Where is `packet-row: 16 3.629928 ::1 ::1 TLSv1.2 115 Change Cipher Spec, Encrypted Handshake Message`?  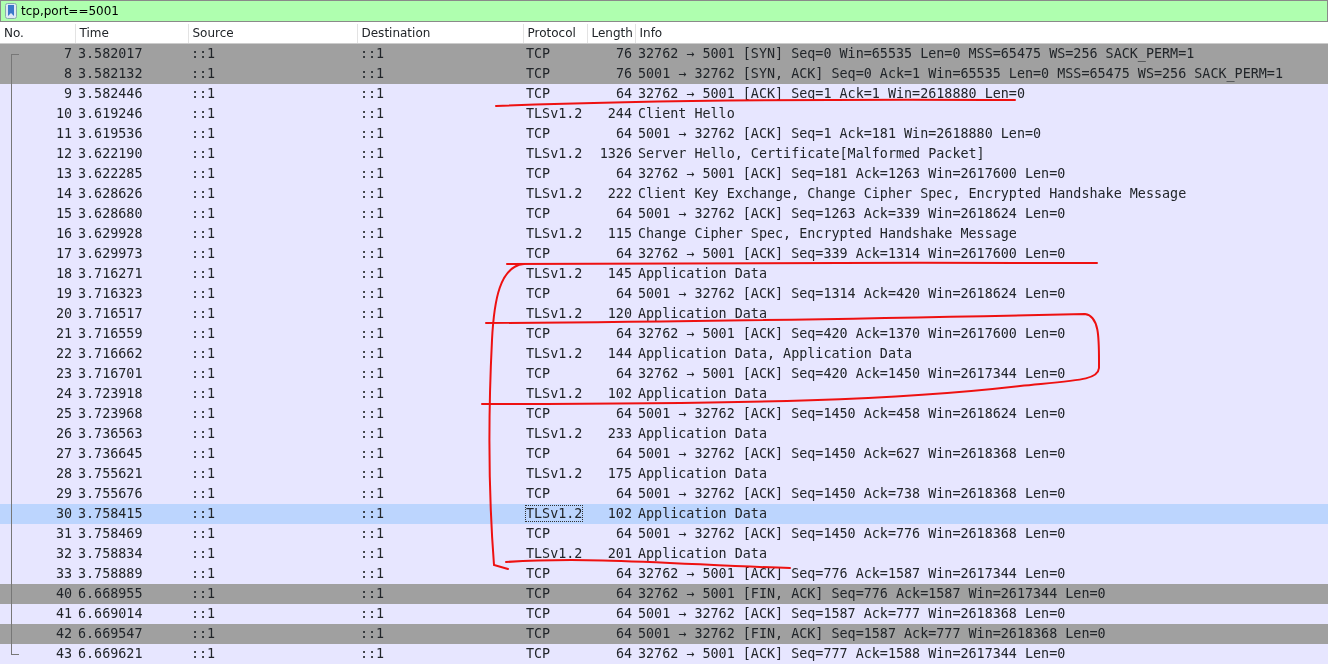 packet-row: 16 3.629928 ::1 ::1 TLSv1.2 115 Change Cipher Spec, Encrypted Handshake Message is located at coordinates (664, 233).